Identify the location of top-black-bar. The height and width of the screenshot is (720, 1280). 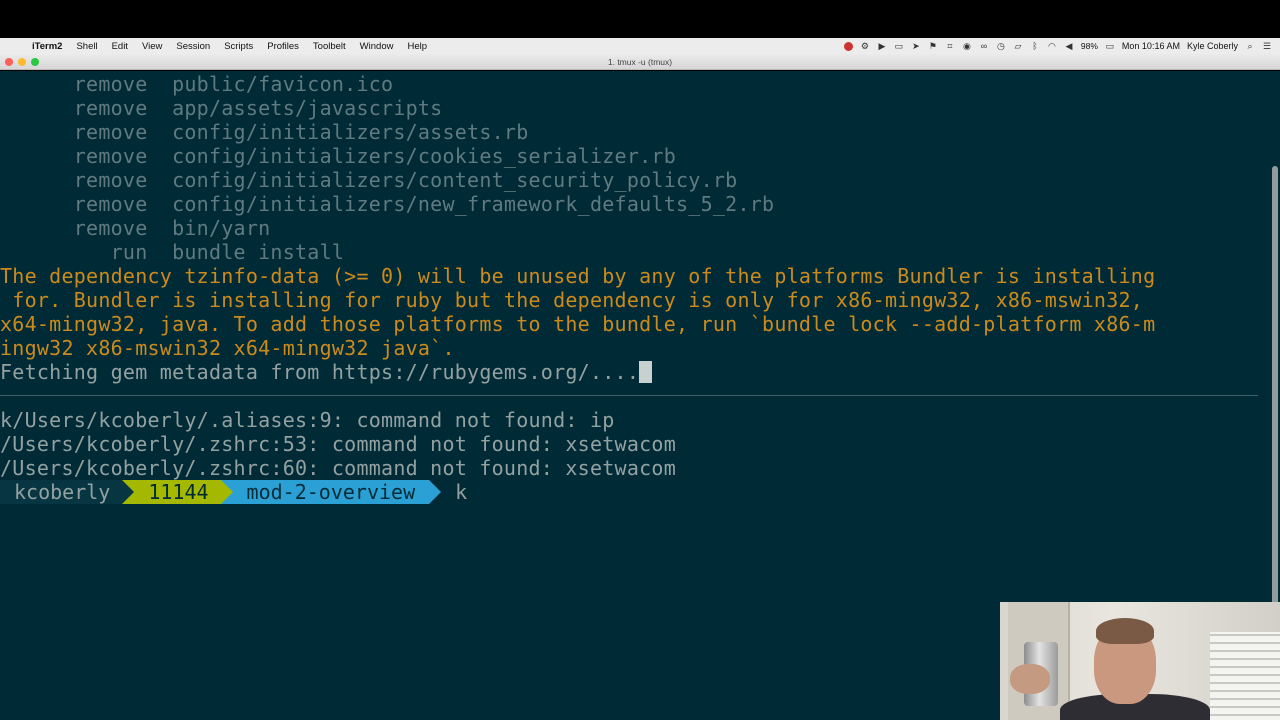
(640, 19).